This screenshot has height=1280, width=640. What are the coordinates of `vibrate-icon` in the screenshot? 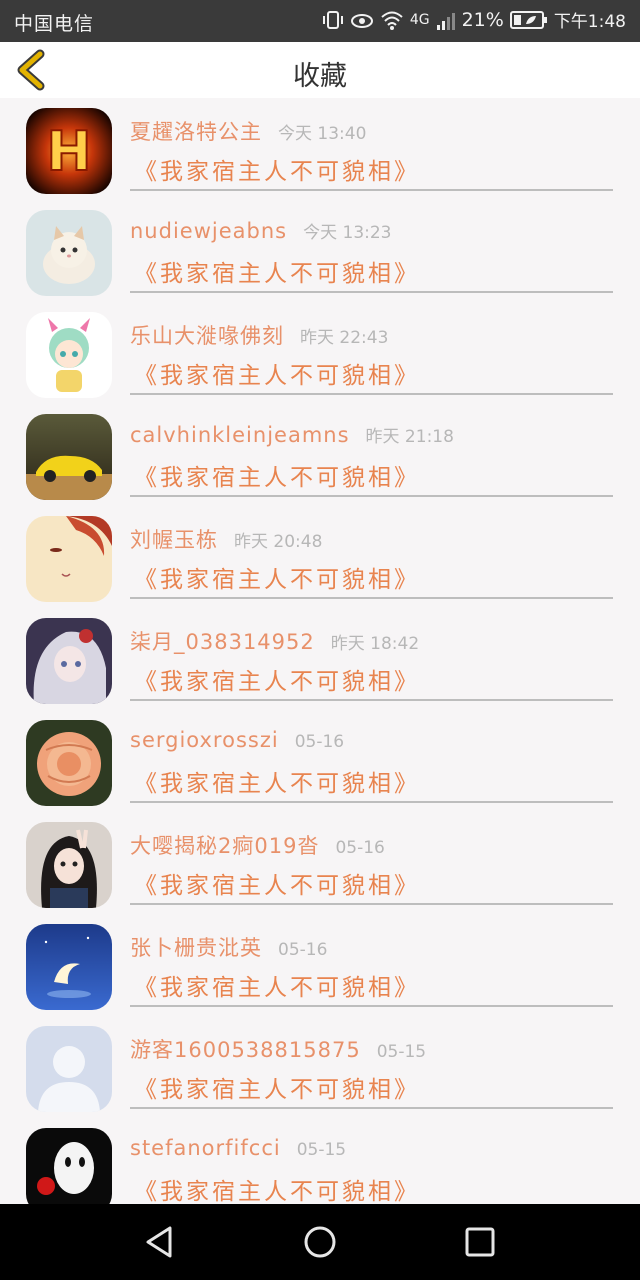 It's located at (333, 20).